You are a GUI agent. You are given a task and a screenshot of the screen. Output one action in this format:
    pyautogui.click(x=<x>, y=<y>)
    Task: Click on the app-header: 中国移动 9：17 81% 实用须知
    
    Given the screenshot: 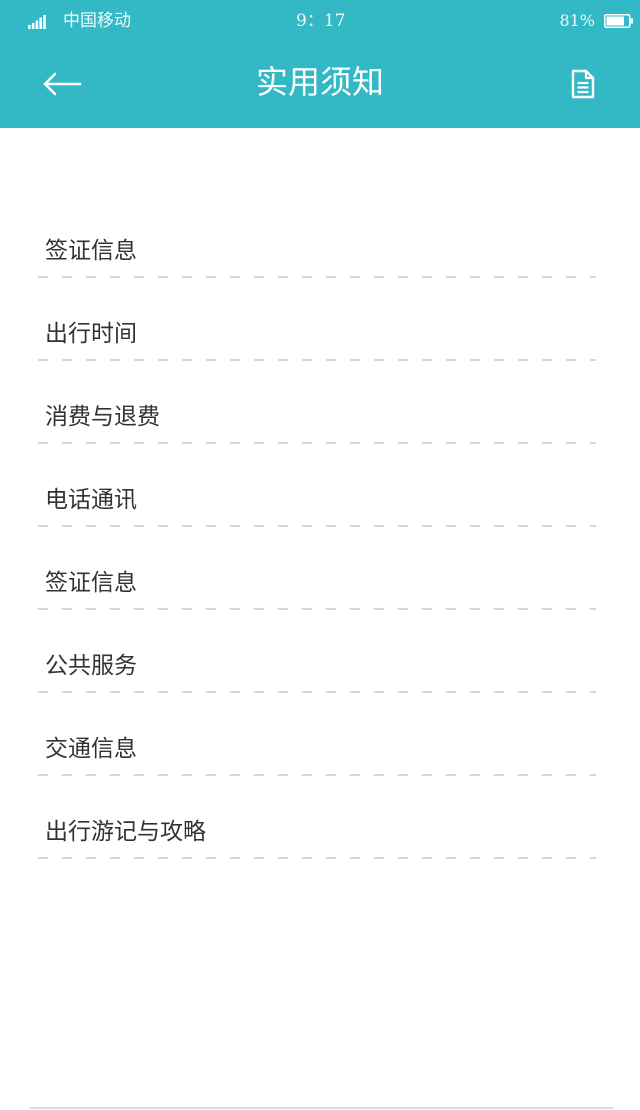 What is the action you would take?
    pyautogui.click(x=320, y=64)
    